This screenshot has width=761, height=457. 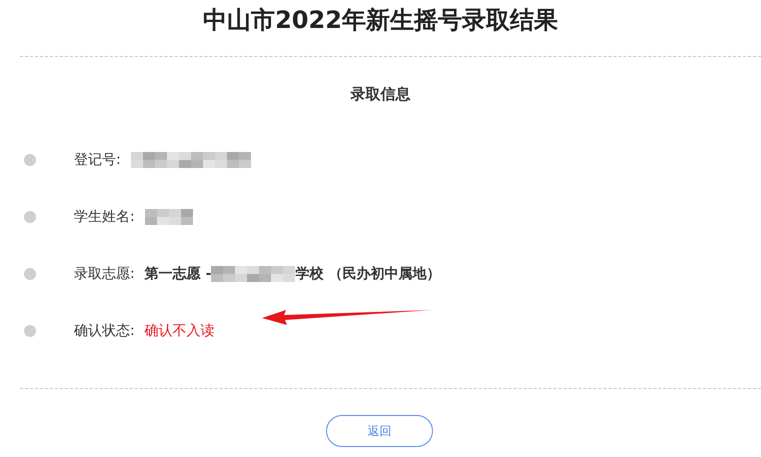 What do you see at coordinates (379, 430) in the screenshot?
I see `back-button: 返回` at bounding box center [379, 430].